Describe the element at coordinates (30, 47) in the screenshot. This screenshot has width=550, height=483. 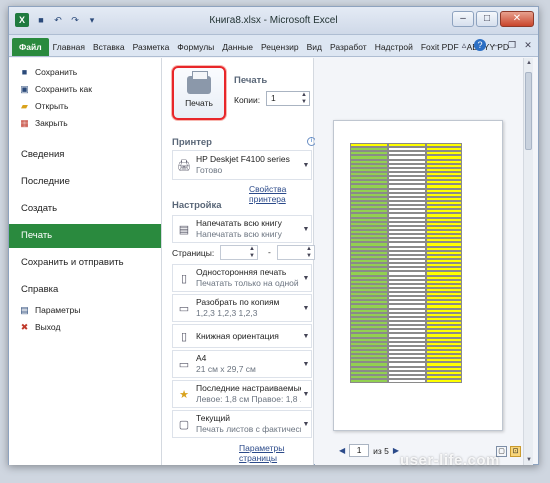
I see `tab-file: Файл` at that location.